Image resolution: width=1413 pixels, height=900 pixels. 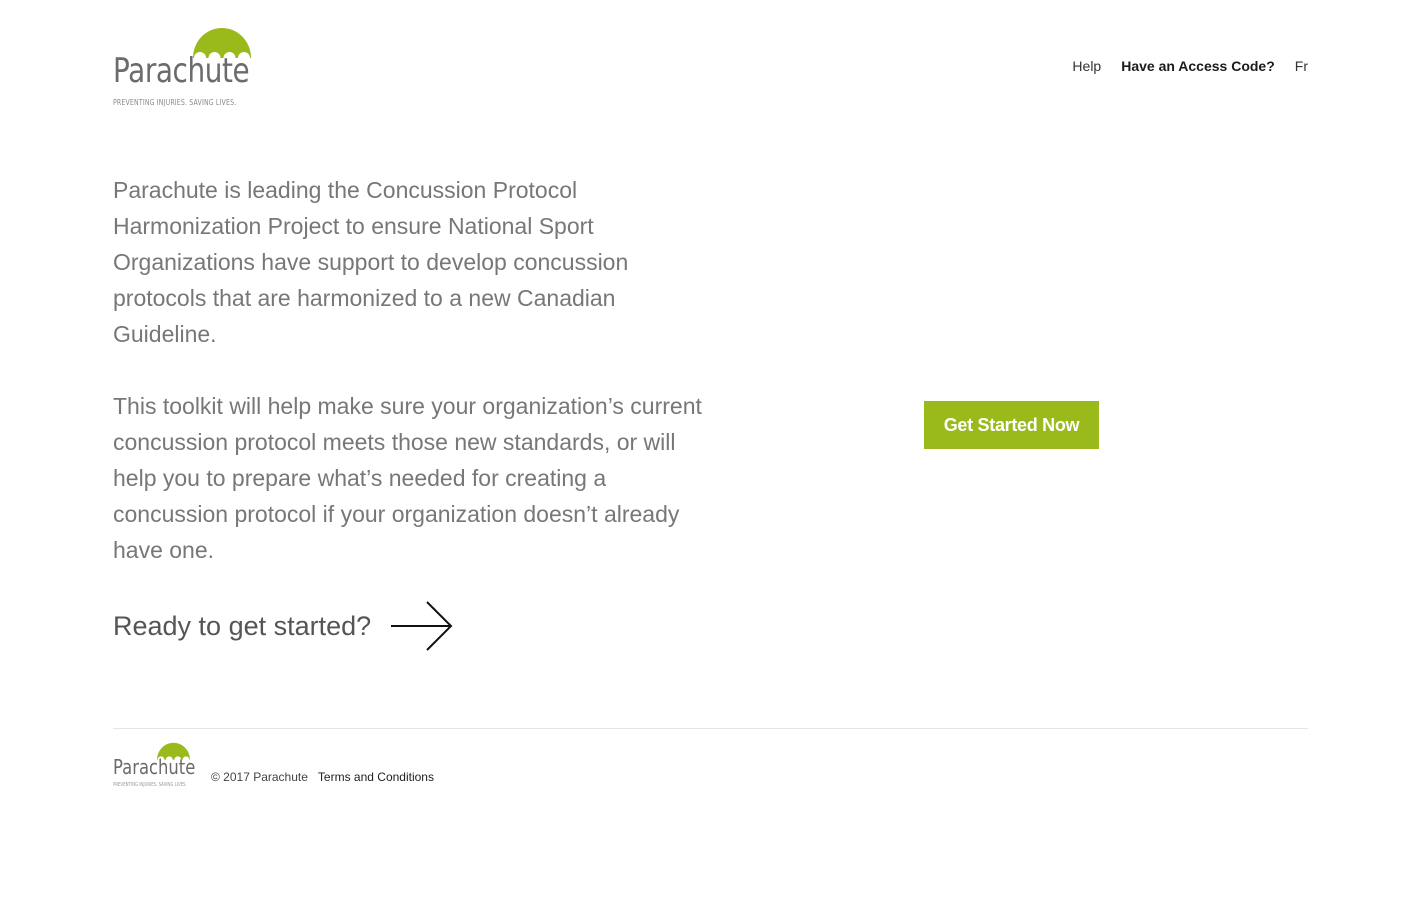 I want to click on nav-access-code-link: Have an Access Code?, so click(x=1198, y=66).